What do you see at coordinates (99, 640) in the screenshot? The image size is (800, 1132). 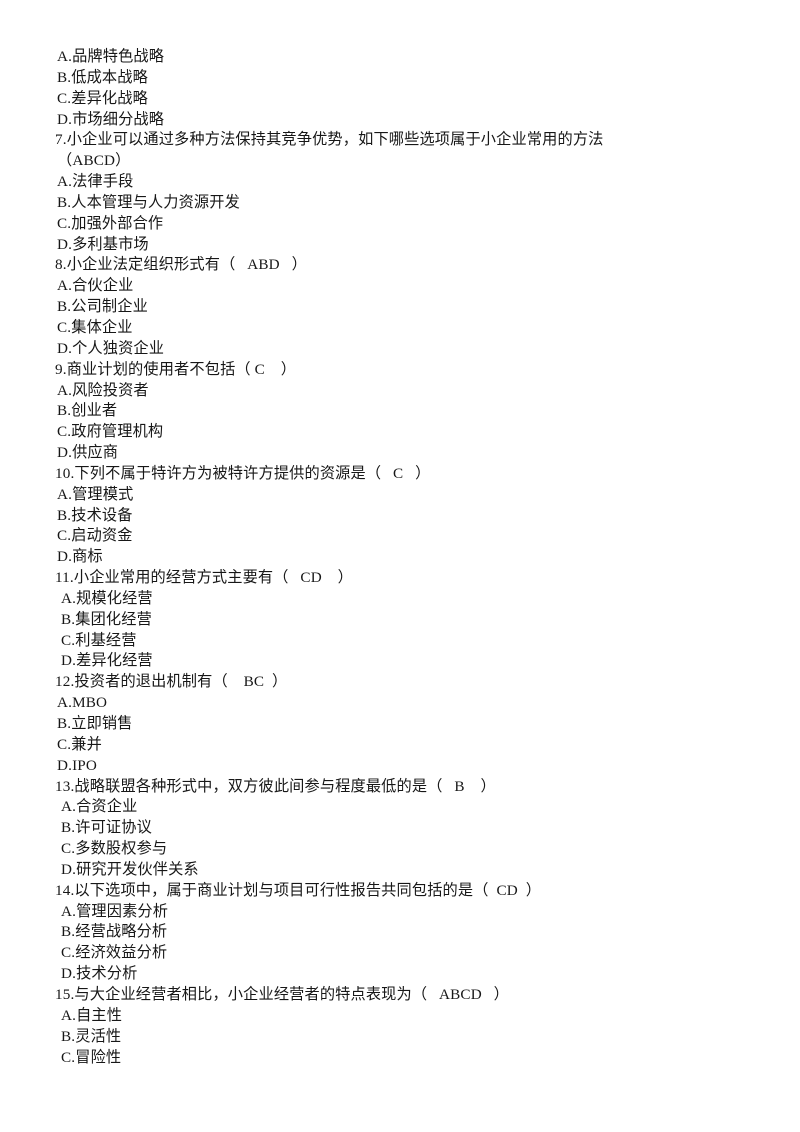 I see `option-line: C.利基经营` at bounding box center [99, 640].